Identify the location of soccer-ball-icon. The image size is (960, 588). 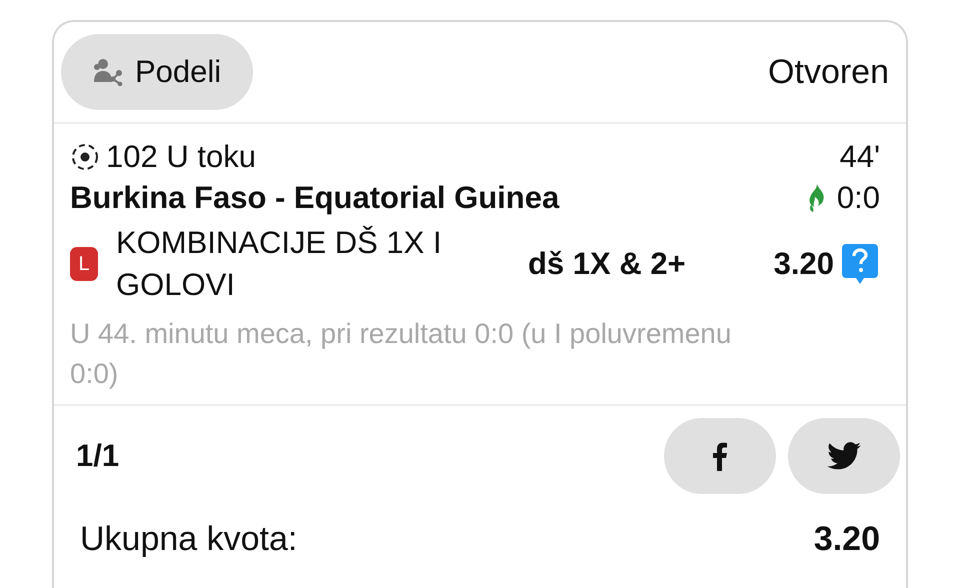
(85, 157).